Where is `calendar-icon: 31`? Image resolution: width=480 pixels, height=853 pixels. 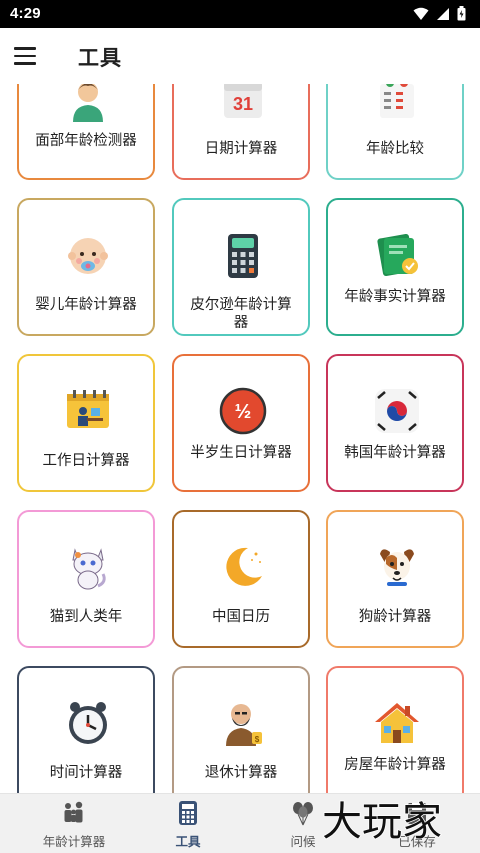
calendar-icon: 31 is located at coordinates (243, 101).